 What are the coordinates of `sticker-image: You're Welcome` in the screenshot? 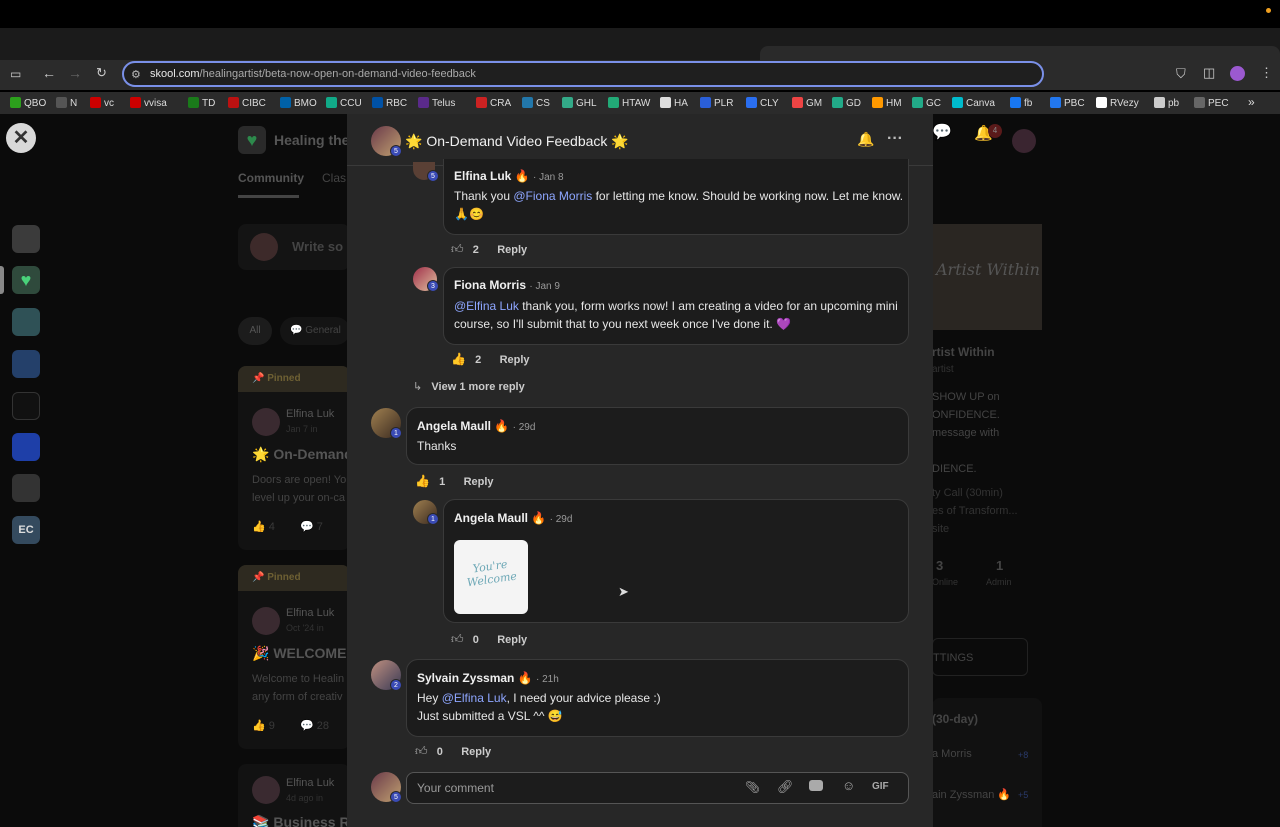 It's located at (491, 577).